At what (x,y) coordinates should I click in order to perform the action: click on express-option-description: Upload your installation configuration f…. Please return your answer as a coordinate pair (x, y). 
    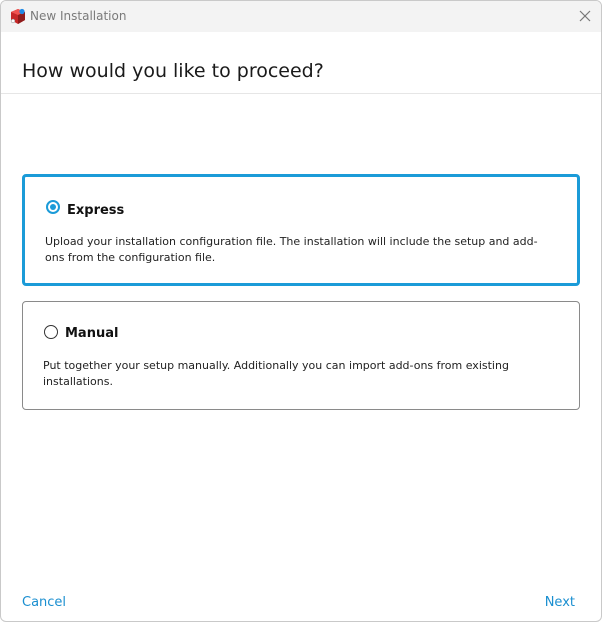
    Looking at the image, I should click on (291, 249).